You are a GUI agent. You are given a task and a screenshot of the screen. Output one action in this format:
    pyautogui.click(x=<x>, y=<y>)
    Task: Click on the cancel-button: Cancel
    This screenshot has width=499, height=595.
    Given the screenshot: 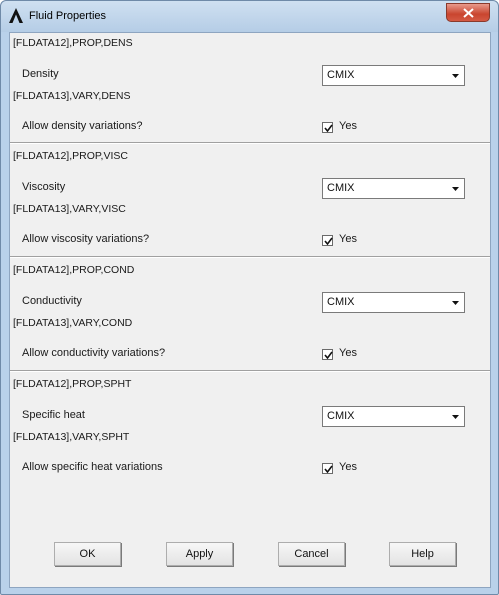 What is the action you would take?
    pyautogui.click(x=311, y=554)
    